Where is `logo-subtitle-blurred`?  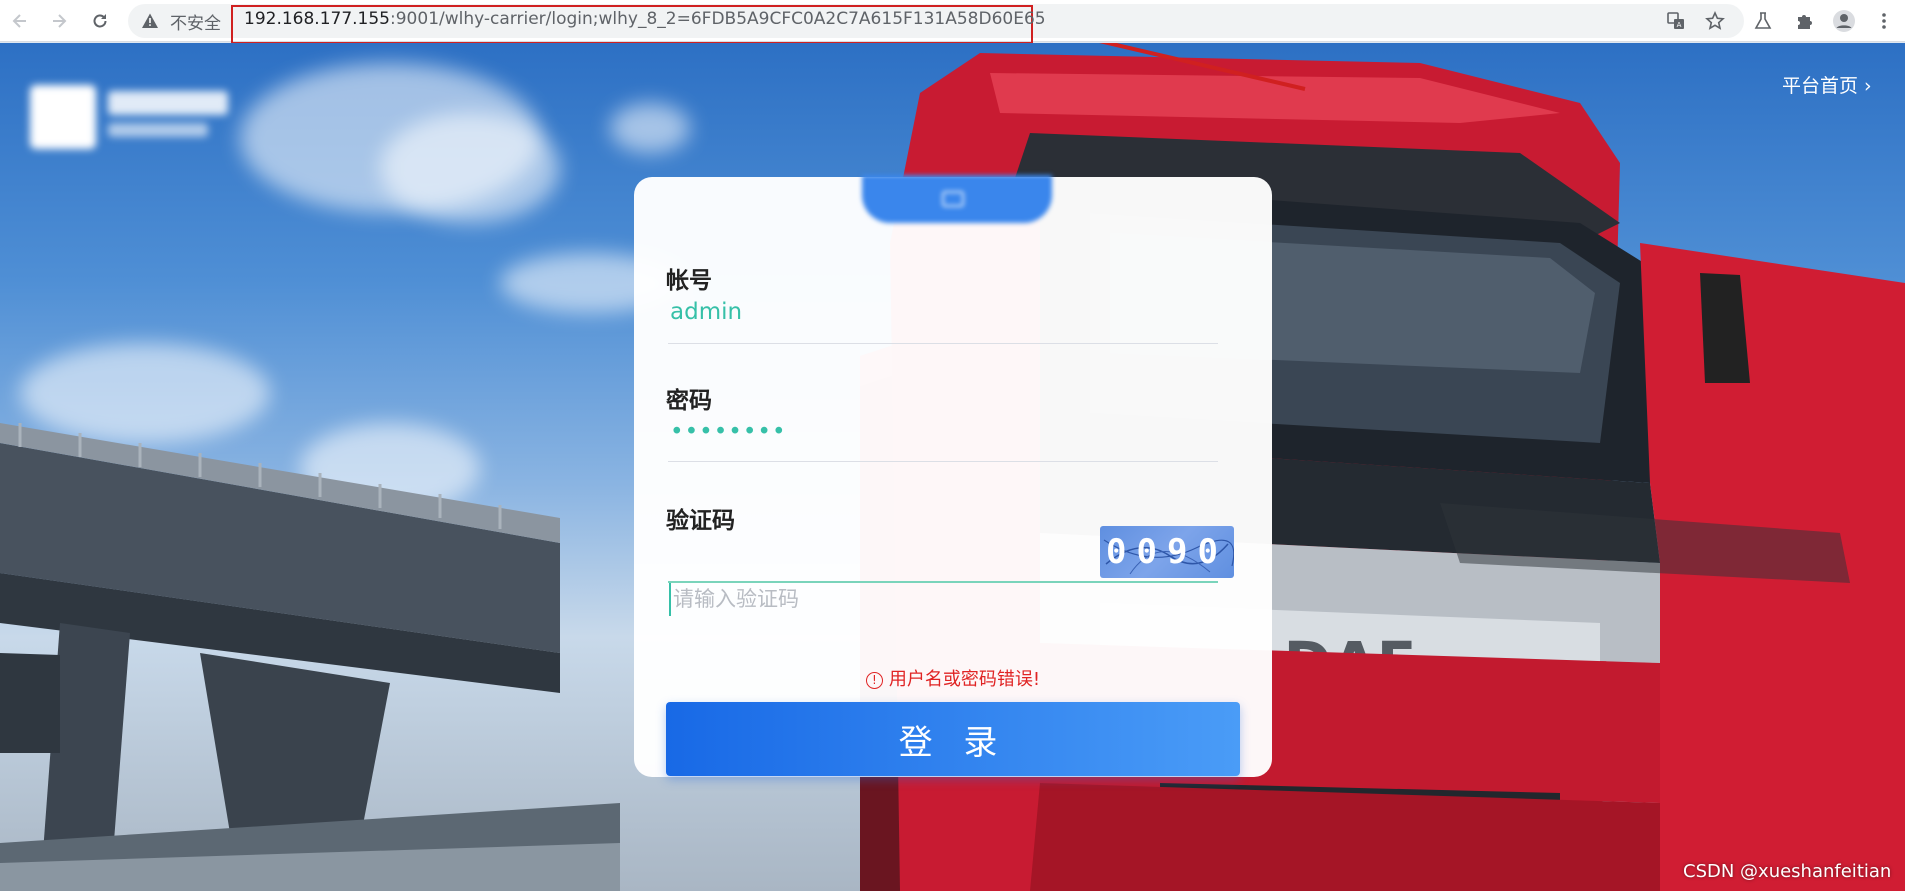
logo-subtitle-blurred is located at coordinates (158, 130).